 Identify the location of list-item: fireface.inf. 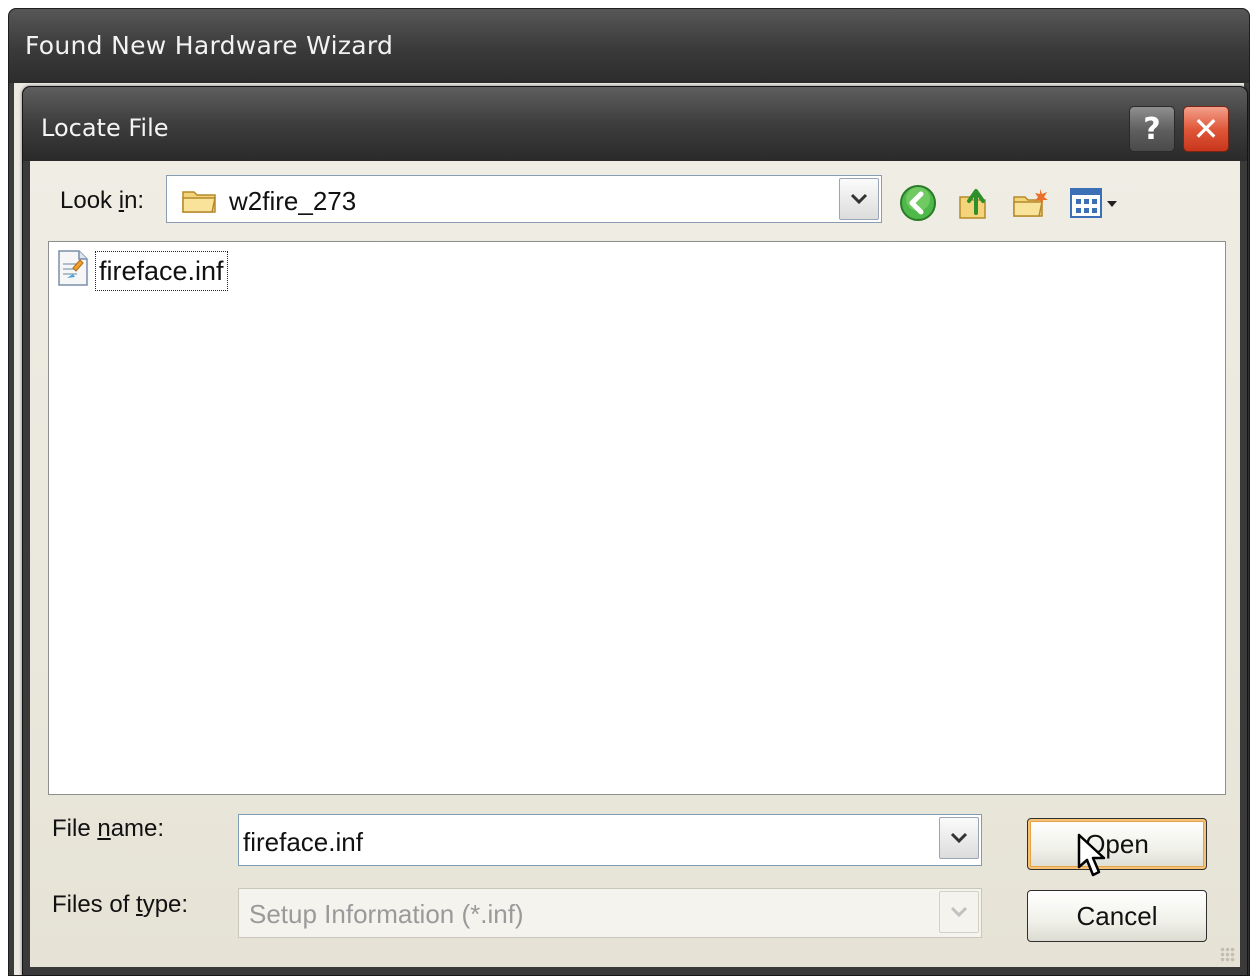
(141, 270).